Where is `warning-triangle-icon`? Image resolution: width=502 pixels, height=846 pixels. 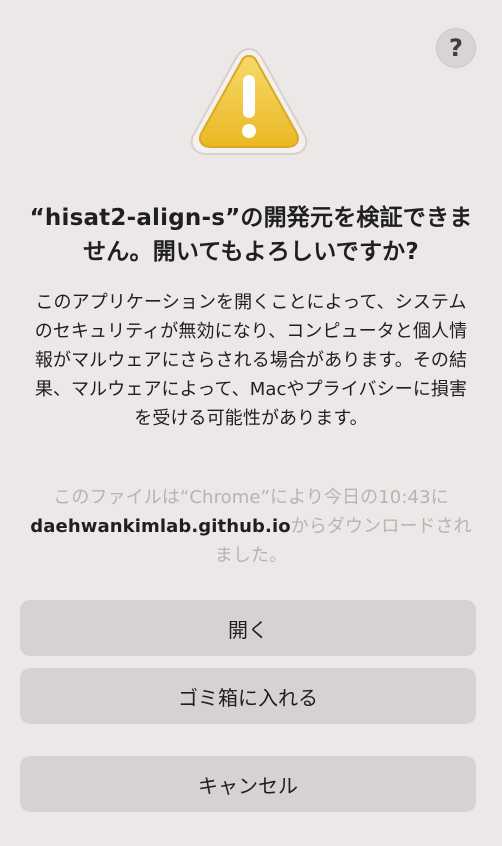
warning-triangle-icon is located at coordinates (249, 101).